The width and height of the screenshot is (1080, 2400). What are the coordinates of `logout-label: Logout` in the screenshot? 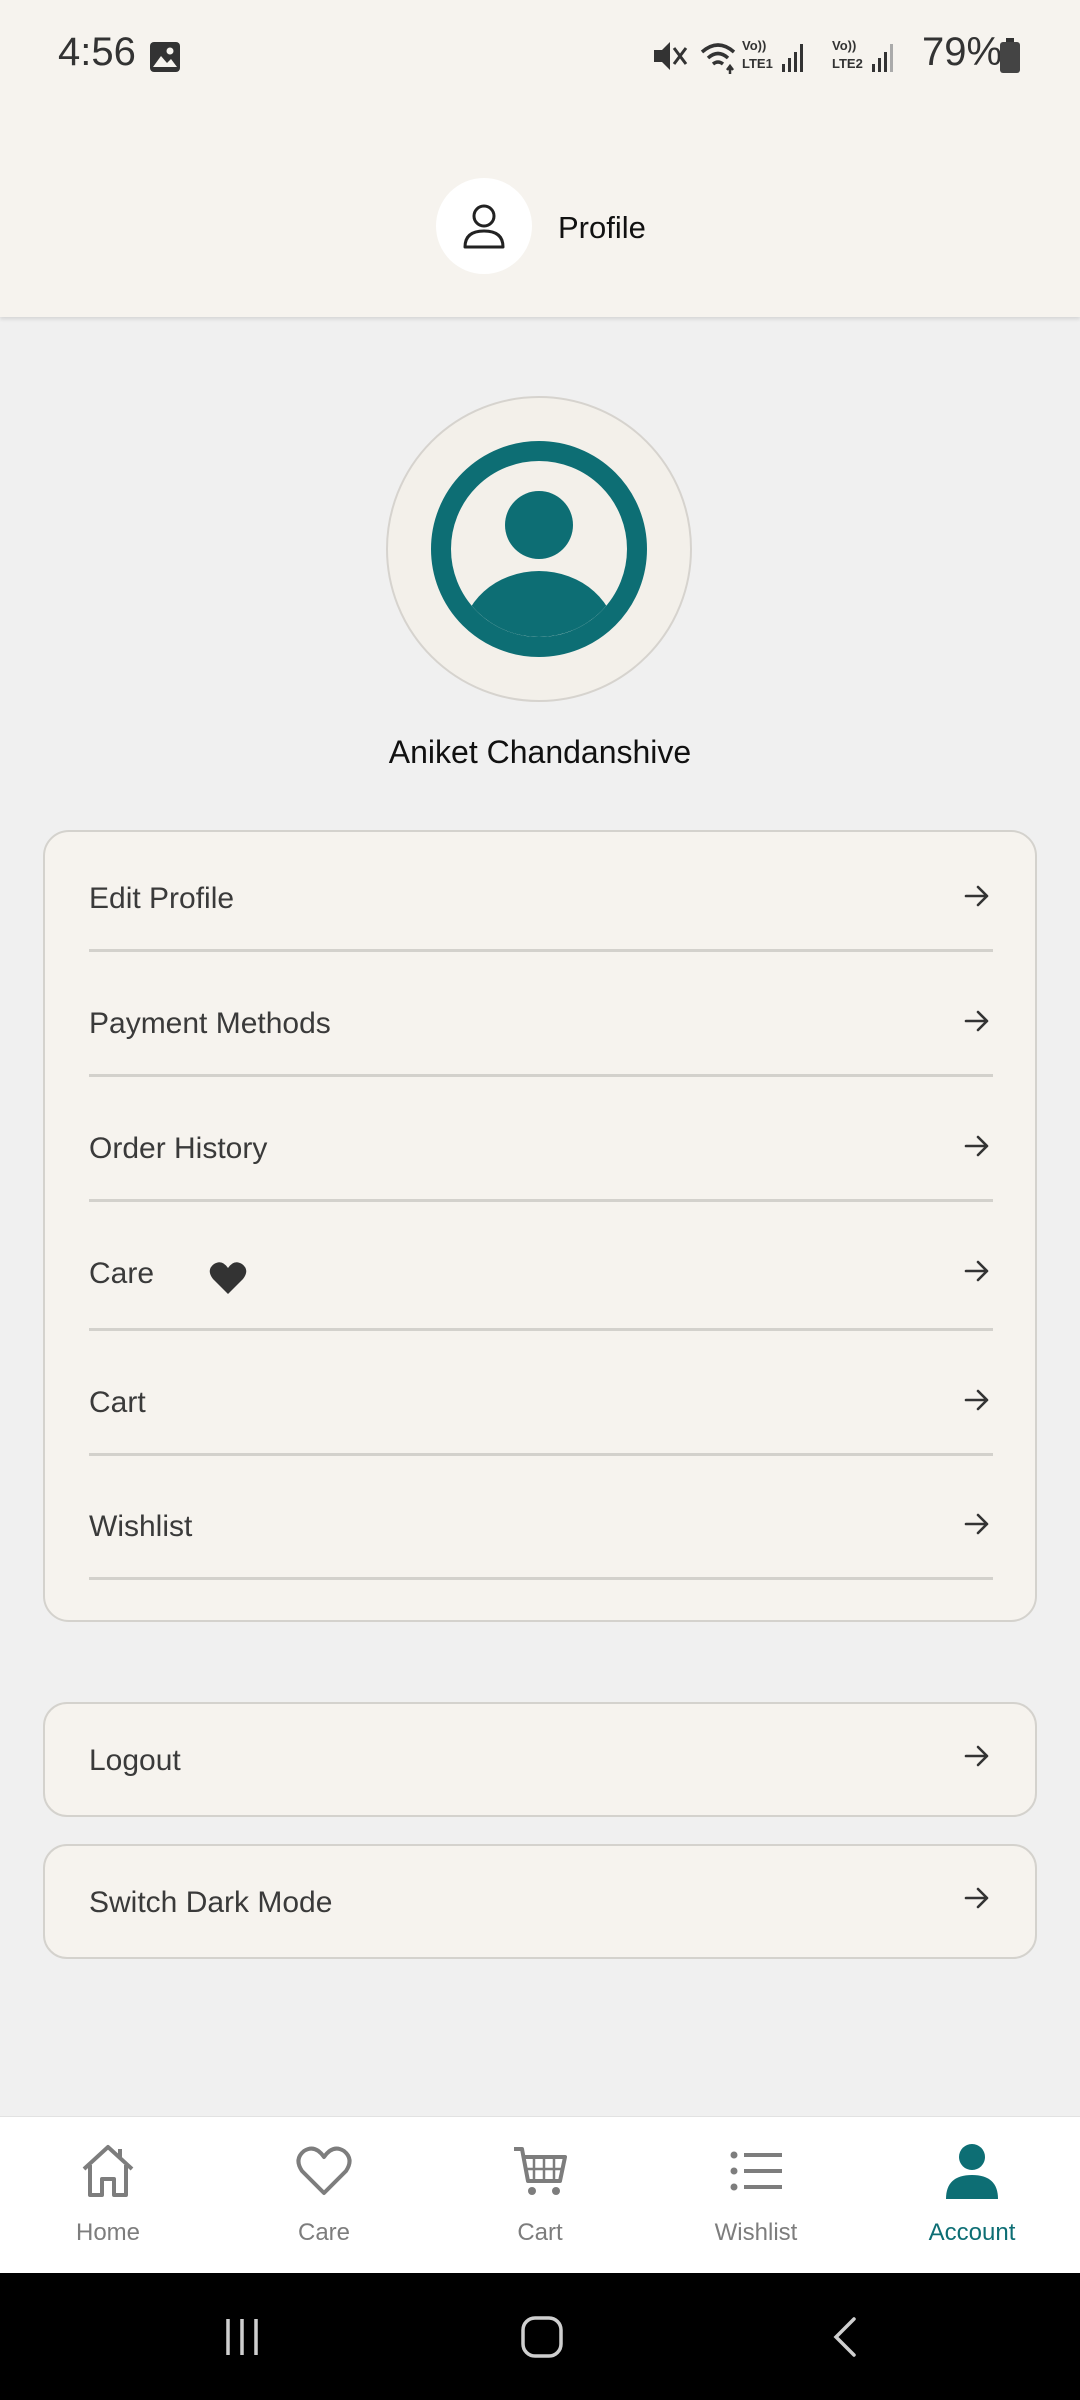 It's located at (135, 1760).